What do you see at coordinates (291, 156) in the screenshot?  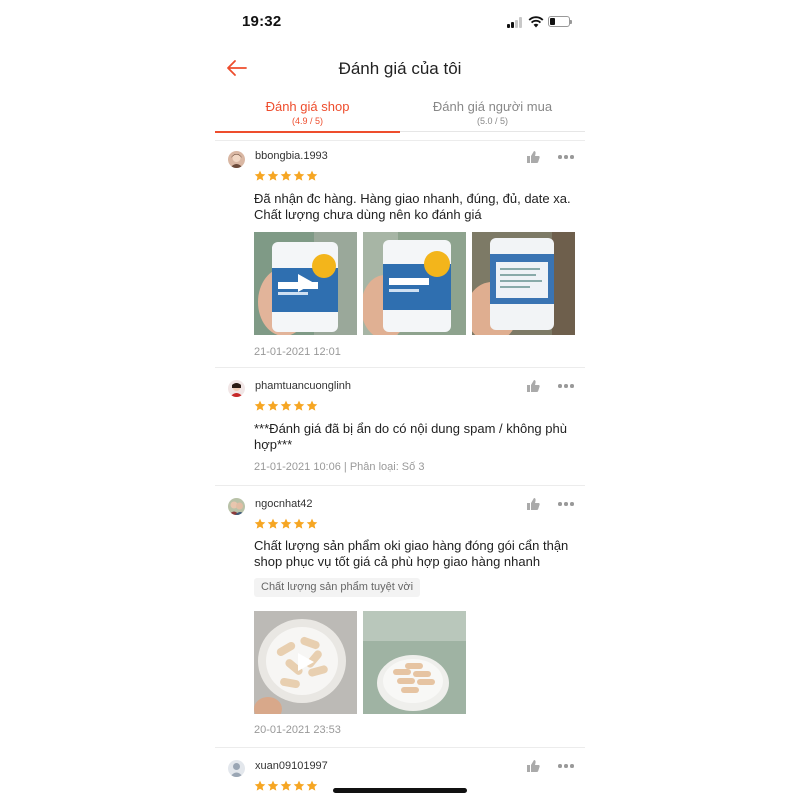 I see `username: bbongbia.1993` at bounding box center [291, 156].